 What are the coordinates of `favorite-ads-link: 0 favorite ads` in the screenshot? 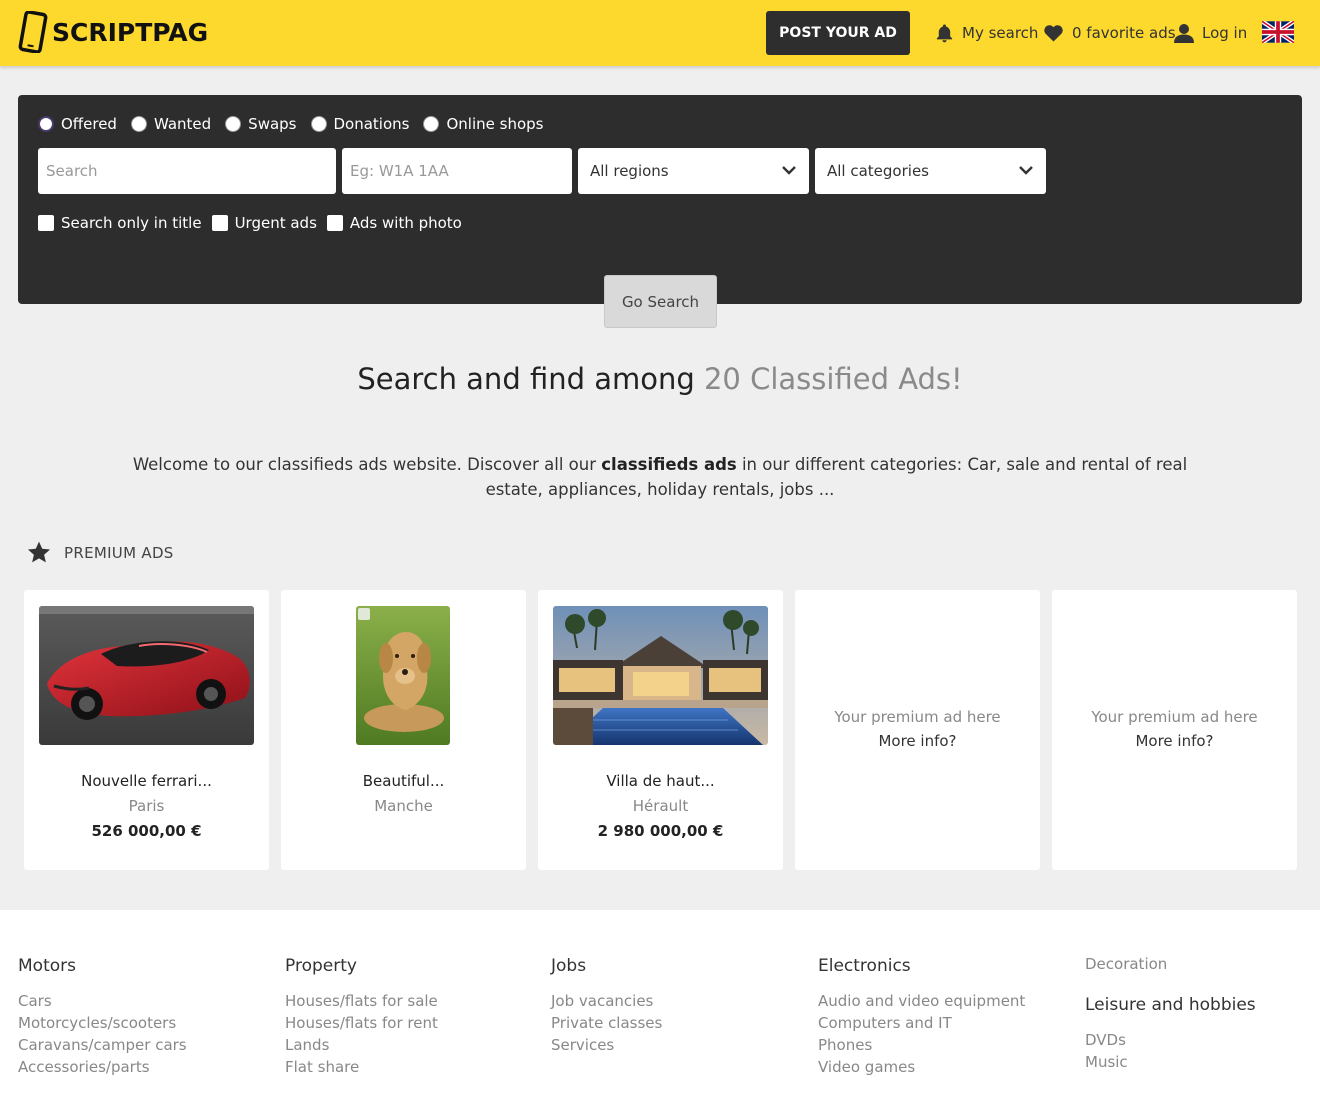 It's located at (1109, 33).